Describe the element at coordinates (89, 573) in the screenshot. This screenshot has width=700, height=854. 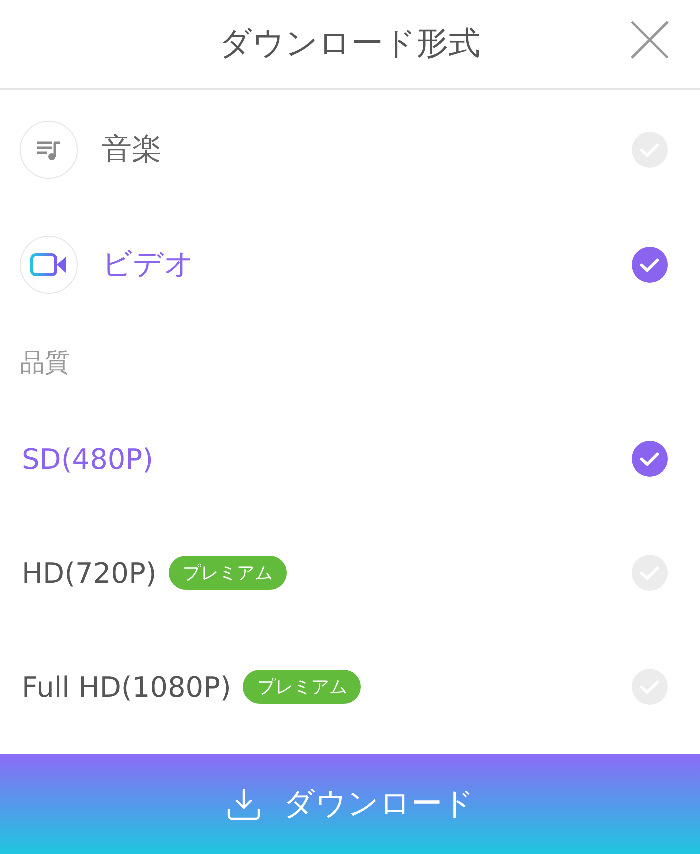
I see `quality-label: HD(720P)` at that location.